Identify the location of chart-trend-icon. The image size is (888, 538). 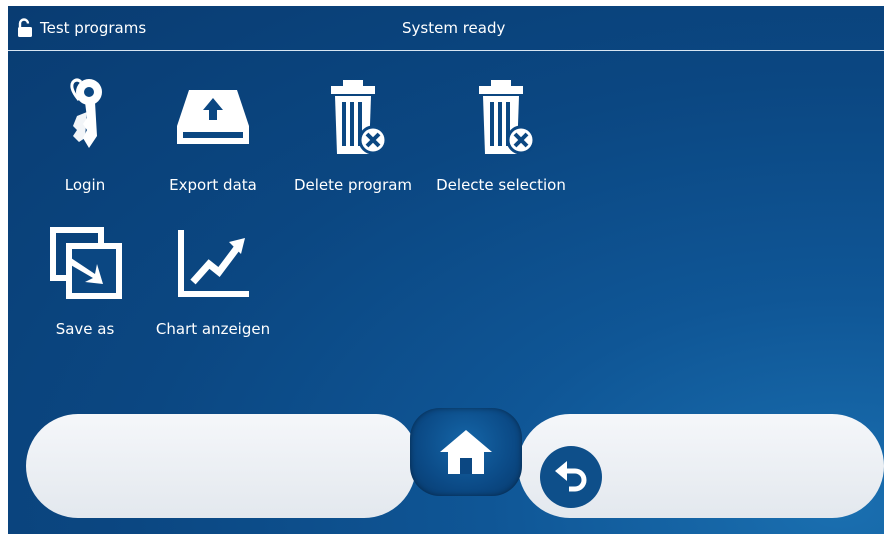
(213, 264).